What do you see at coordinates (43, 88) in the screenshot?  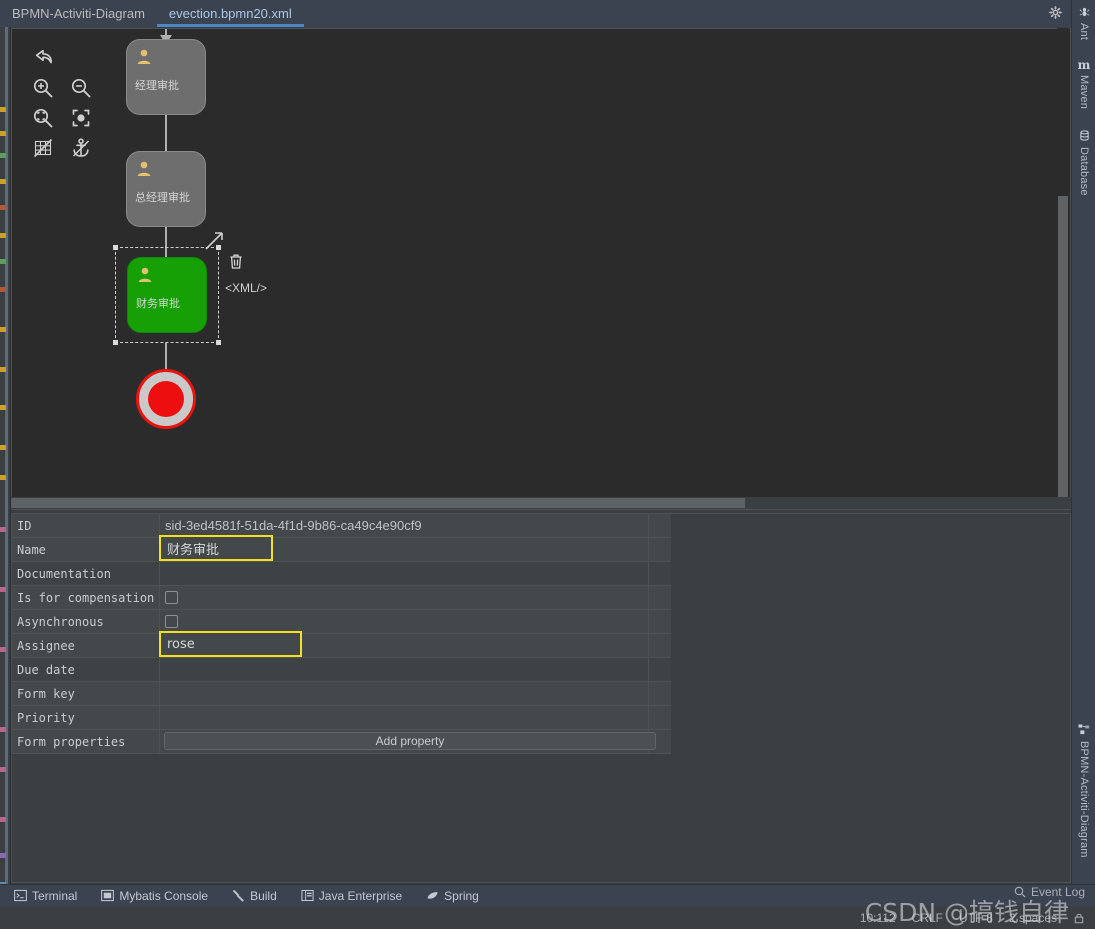 I see `zoom-in-icon` at bounding box center [43, 88].